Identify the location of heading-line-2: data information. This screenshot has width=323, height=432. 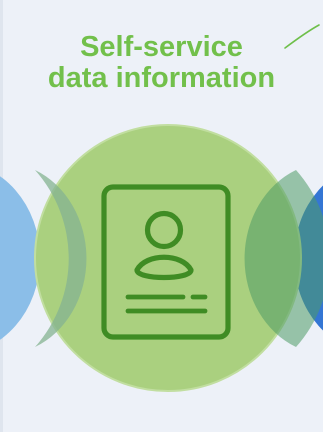
(161, 78).